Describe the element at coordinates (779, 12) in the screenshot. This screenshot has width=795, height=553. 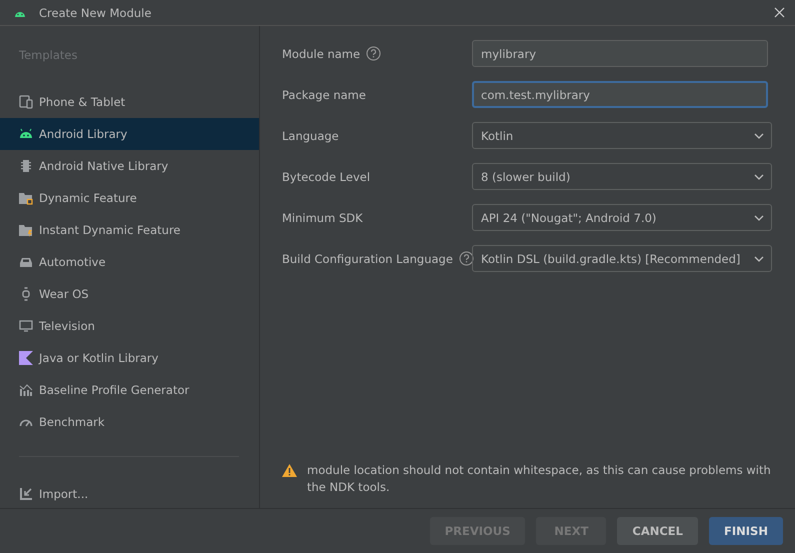
I see `close-icon` at that location.